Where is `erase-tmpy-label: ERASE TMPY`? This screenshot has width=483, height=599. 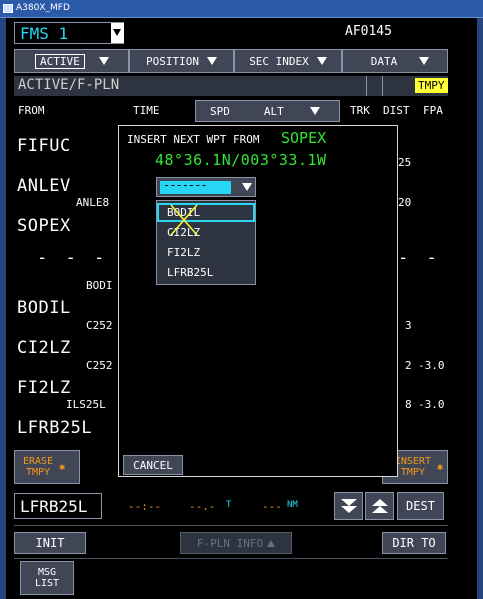
erase-tmpy-label: ERASE TMPY is located at coordinates (38, 467).